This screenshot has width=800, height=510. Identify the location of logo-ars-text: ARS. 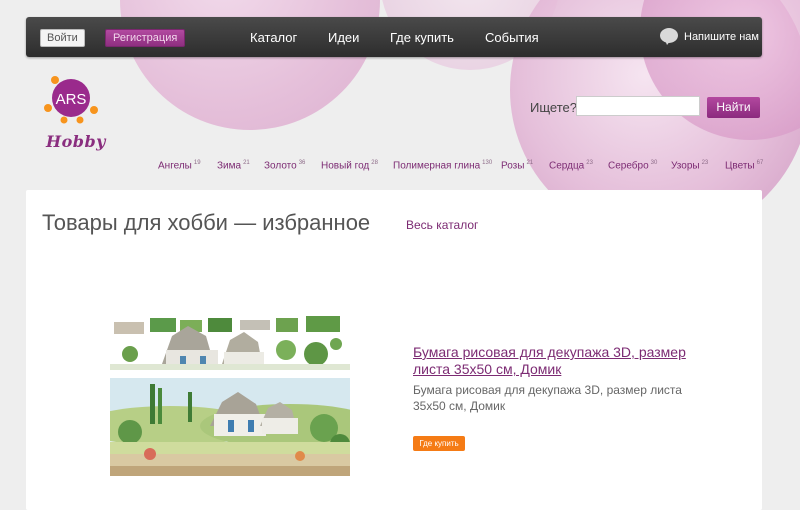
(71, 99).